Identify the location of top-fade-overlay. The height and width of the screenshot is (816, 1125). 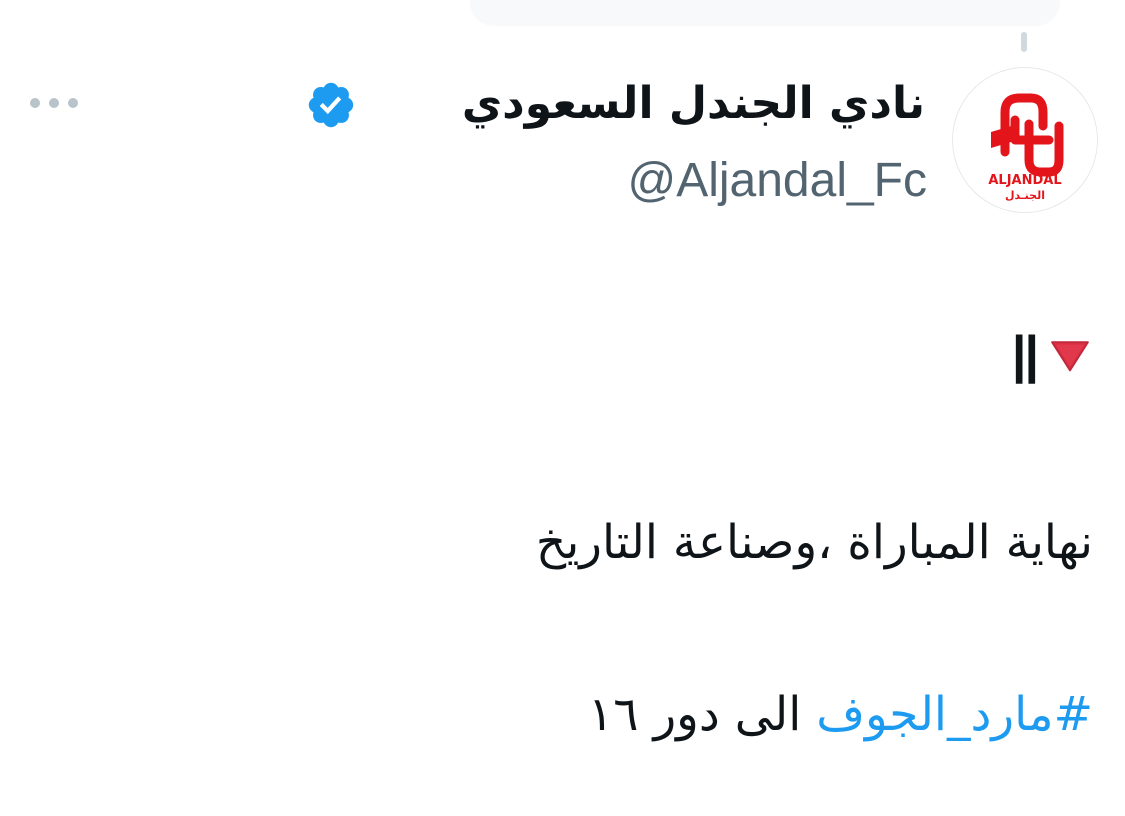
(765, 13).